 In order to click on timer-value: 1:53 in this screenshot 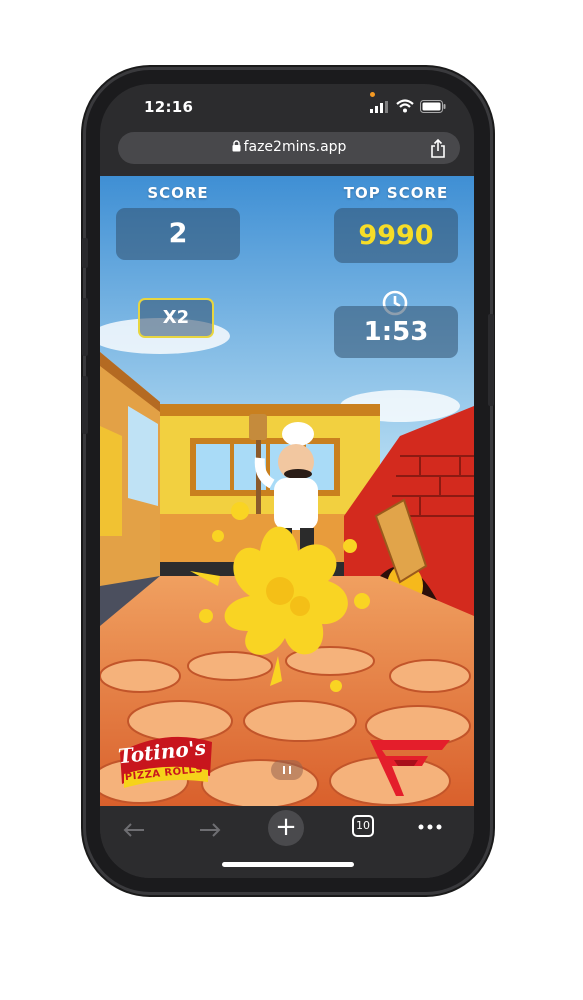, I will do `click(396, 332)`.